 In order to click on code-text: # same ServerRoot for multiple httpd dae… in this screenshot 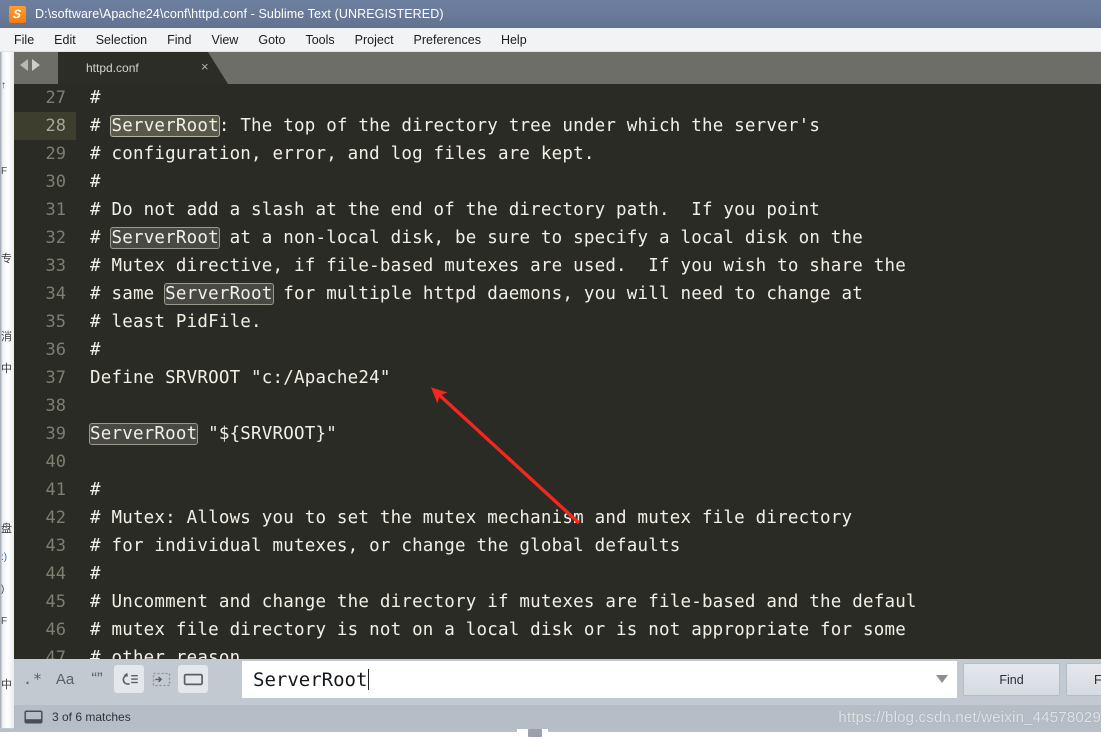, I will do `click(476, 294)`.